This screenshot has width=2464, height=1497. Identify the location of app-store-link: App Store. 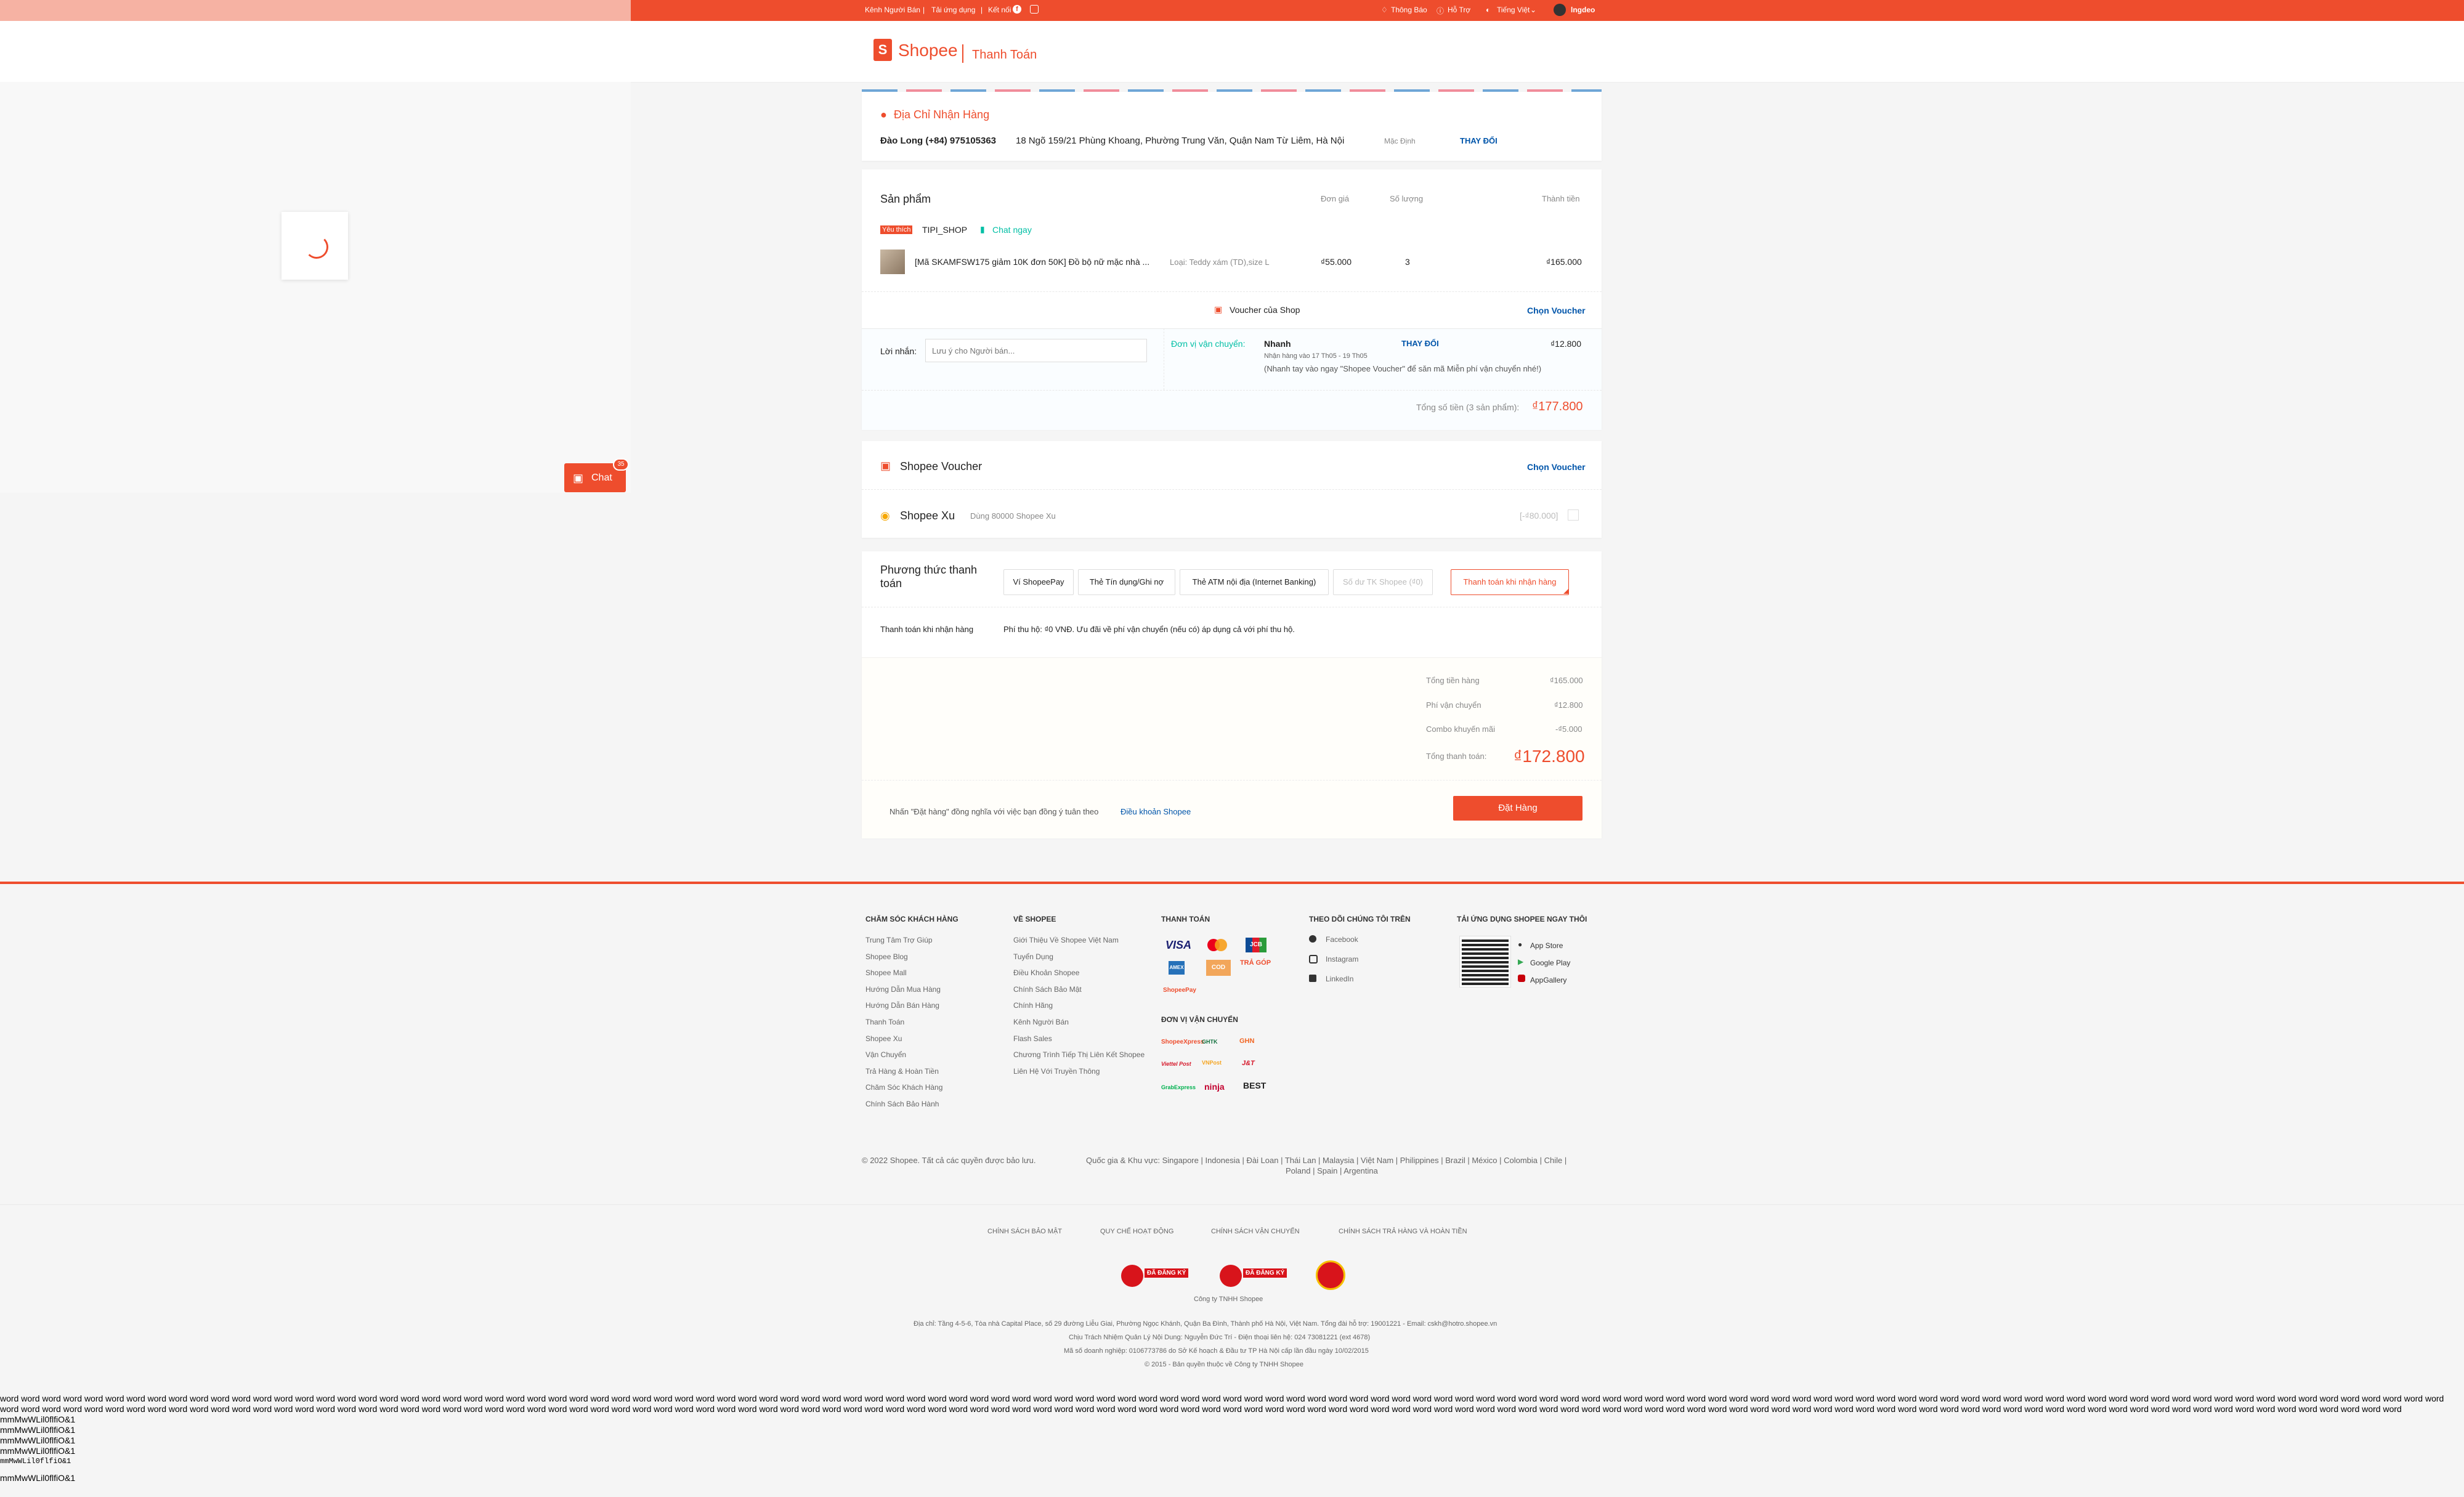
(1546, 946).